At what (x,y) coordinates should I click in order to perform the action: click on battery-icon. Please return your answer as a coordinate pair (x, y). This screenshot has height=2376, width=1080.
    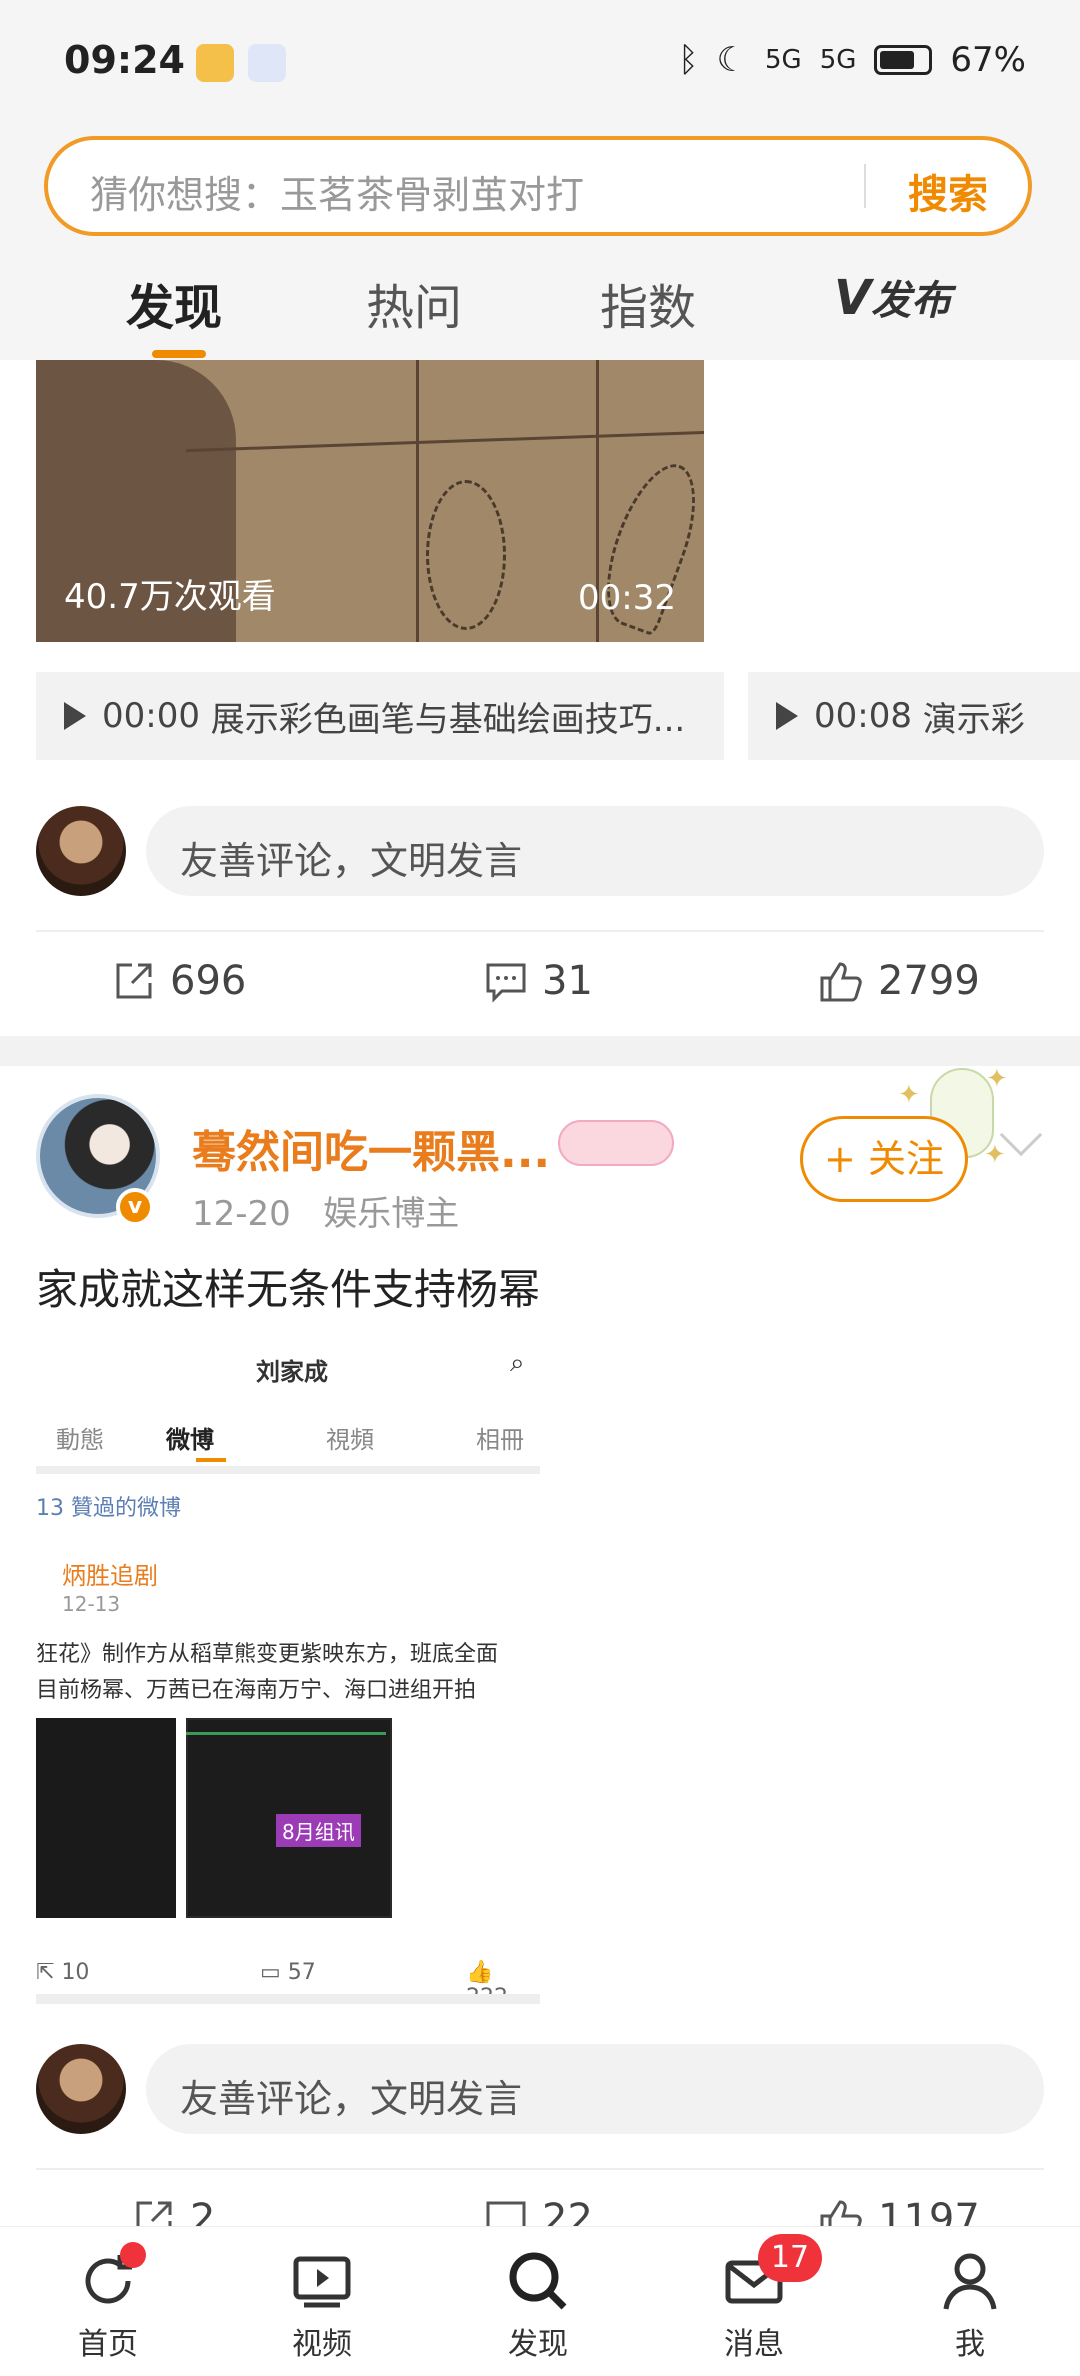
    Looking at the image, I should click on (903, 60).